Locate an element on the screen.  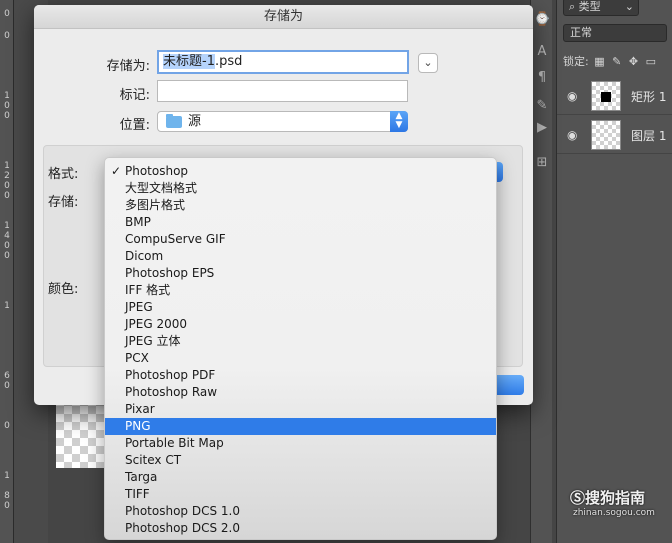
format-menu-item-label: JPEG 2000 is located at coordinates (156, 324).